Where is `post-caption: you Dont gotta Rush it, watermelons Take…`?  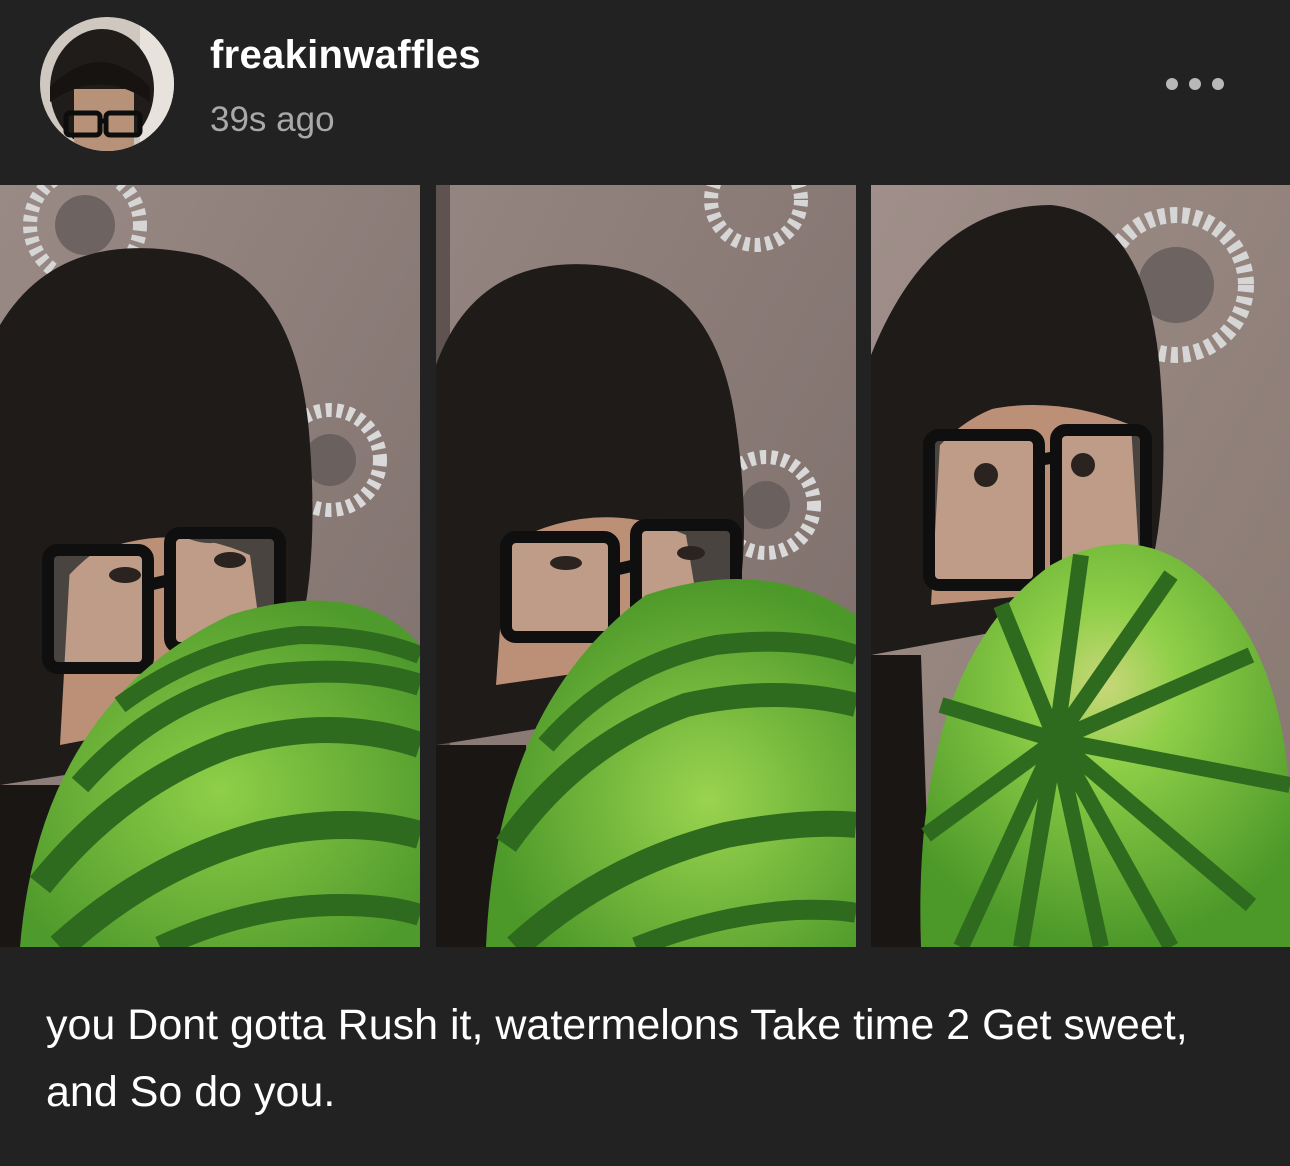
post-caption: you Dont gotta Rush it, watermelons Take… is located at coordinates (617, 1058).